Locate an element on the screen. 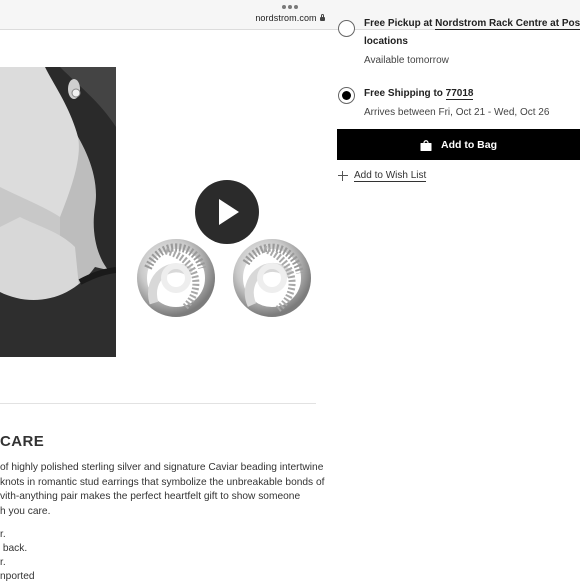 Image resolution: width=580 pixels, height=584 pixels. add-to-wish-list-link: Add to Wish List is located at coordinates (382, 176).